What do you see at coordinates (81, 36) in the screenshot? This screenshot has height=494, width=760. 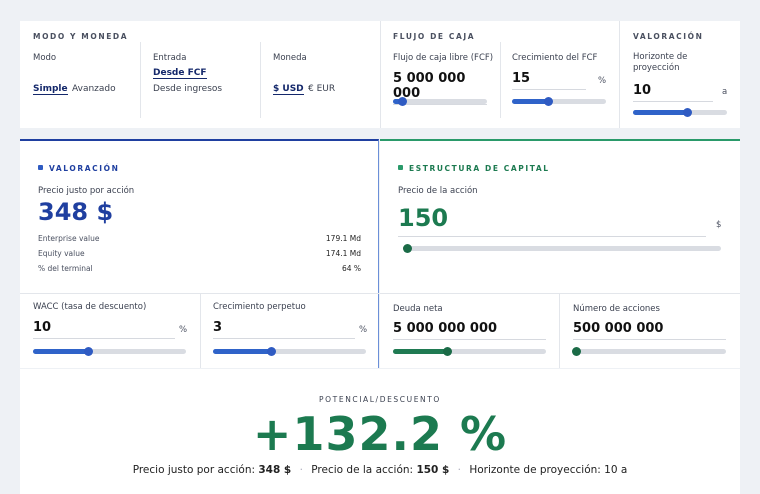 I see `section-title-mode-currency: MODO Y MONEDA` at bounding box center [81, 36].